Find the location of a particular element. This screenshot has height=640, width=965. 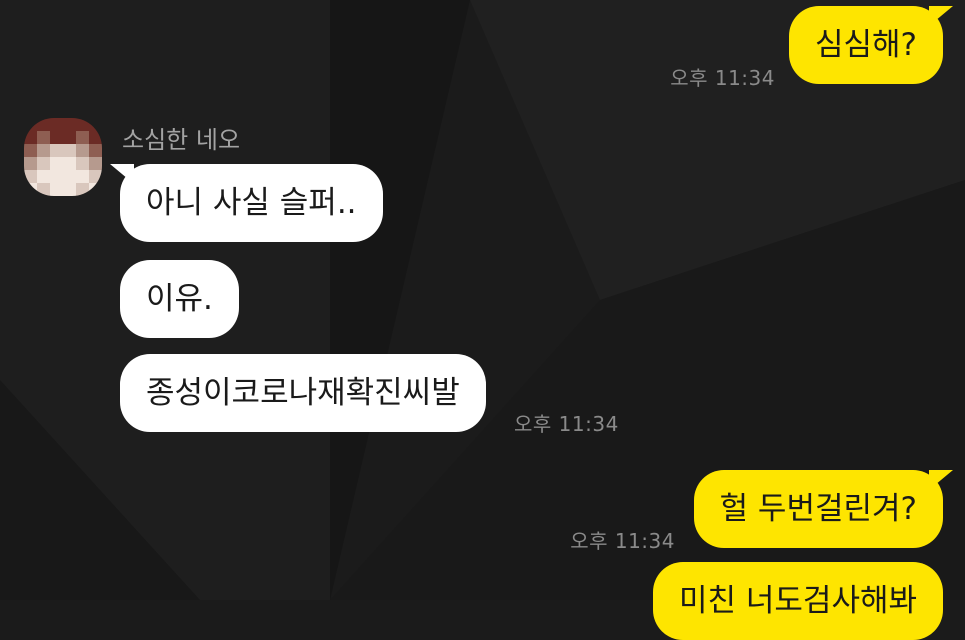

avatar is located at coordinates (63, 157).